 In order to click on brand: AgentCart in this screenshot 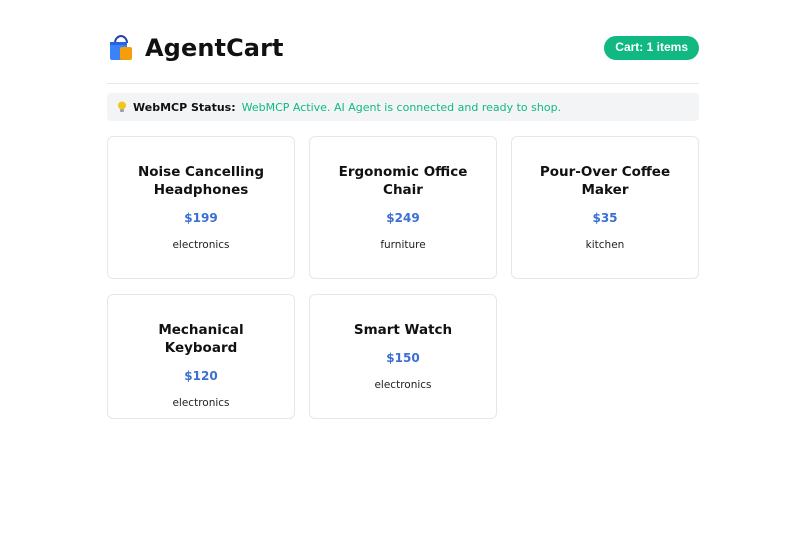, I will do `click(195, 48)`.